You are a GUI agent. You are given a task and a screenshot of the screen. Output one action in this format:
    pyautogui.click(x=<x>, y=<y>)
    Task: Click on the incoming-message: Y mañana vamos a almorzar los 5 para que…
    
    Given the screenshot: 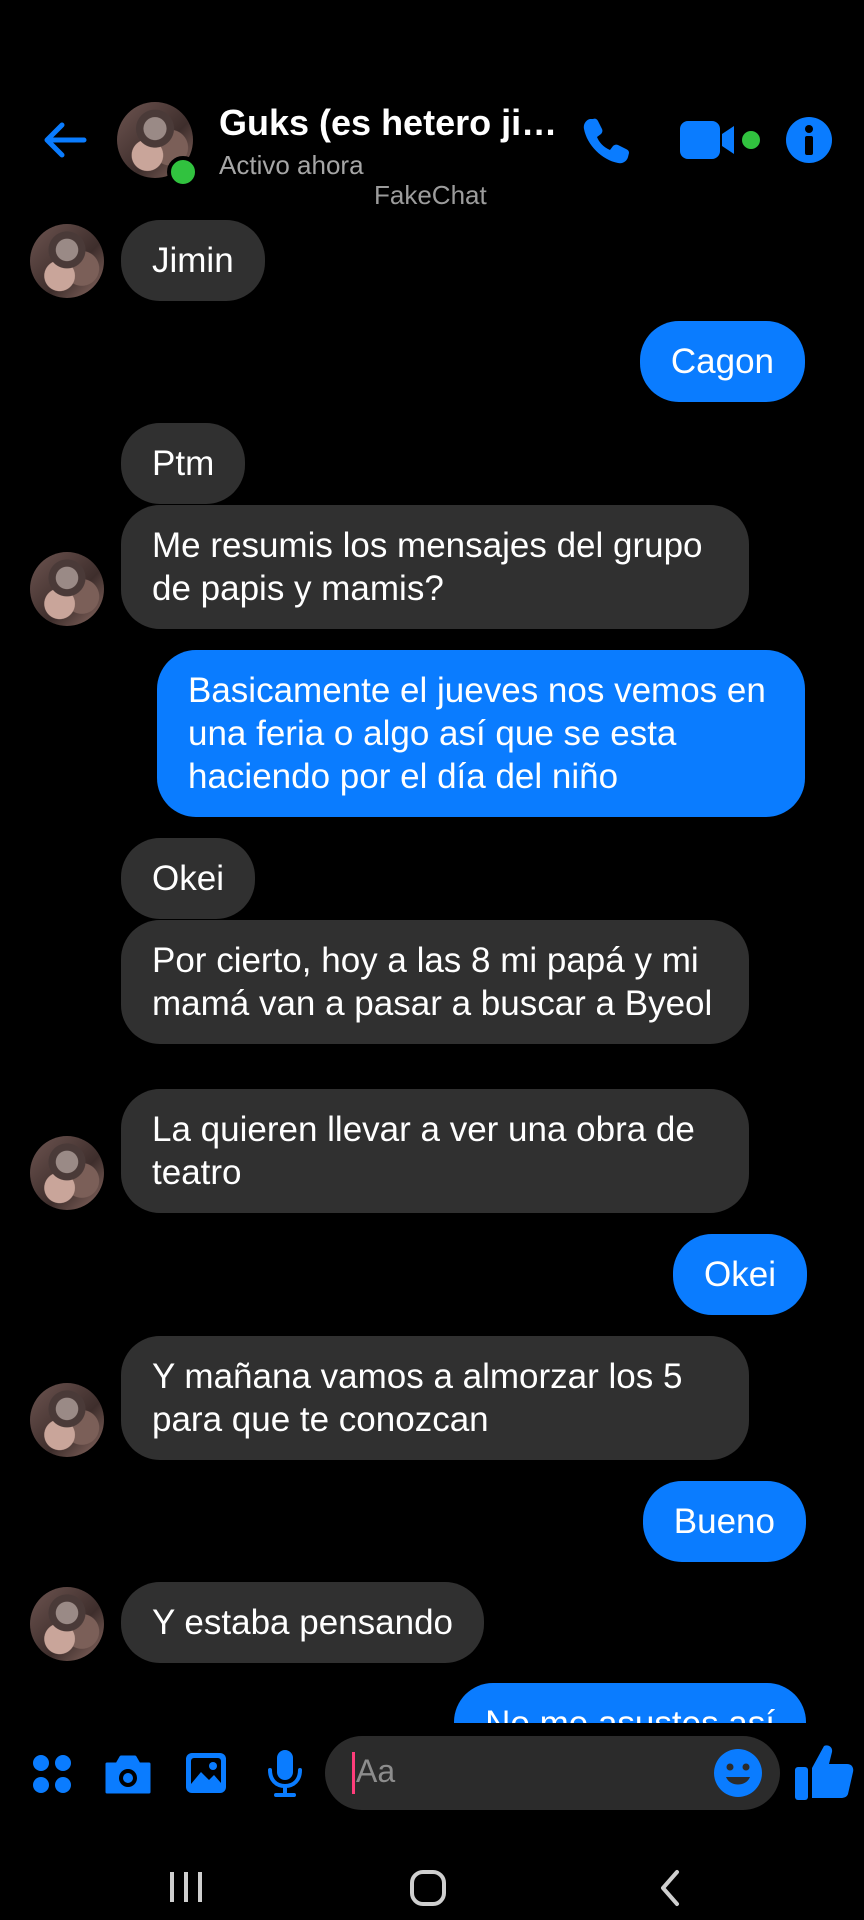 What is the action you would take?
    pyautogui.click(x=435, y=1398)
    